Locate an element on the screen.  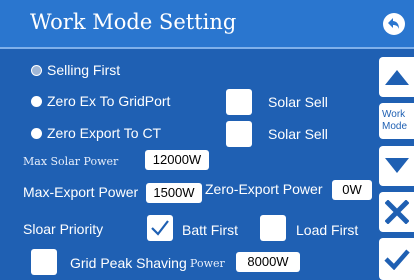
grid-peak-shaving-power-label: Power is located at coordinates (207, 263).